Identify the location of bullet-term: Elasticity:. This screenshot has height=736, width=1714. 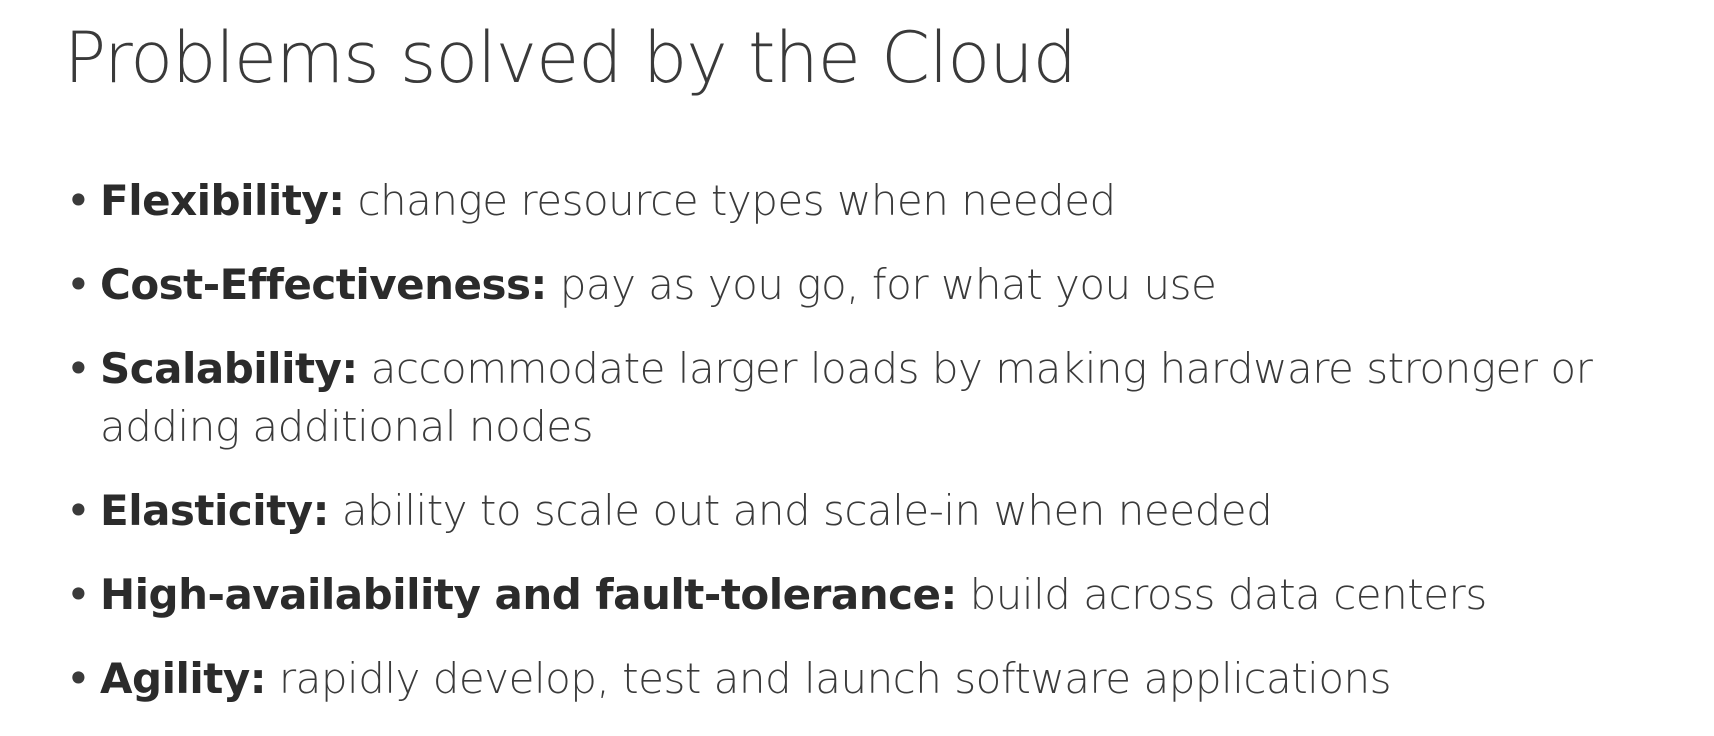
(214, 510).